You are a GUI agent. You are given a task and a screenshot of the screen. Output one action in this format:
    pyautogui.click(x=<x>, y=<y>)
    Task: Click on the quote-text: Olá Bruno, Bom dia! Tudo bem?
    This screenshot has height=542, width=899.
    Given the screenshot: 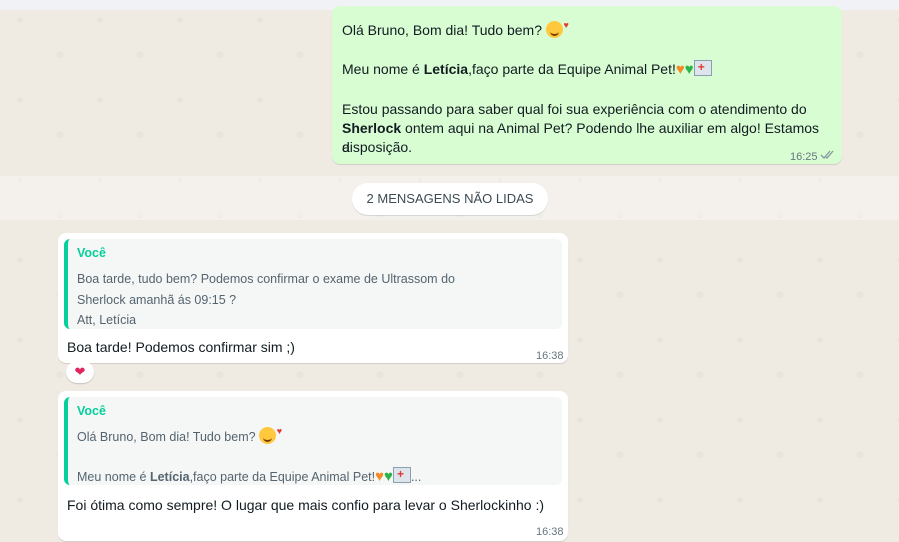 What is the action you would take?
    pyautogui.click(x=179, y=434)
    